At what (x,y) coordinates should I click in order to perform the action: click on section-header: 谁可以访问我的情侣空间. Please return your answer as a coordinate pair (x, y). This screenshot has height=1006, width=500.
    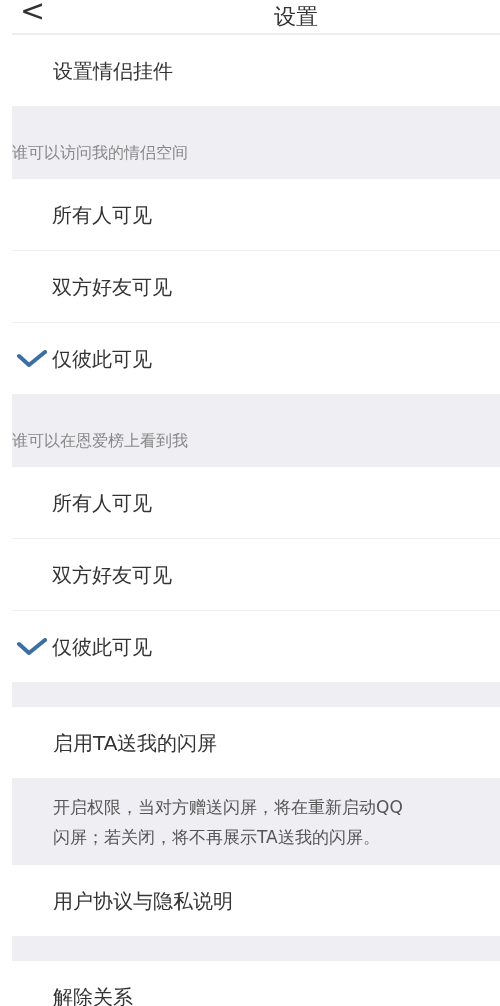
    Looking at the image, I should click on (256, 143).